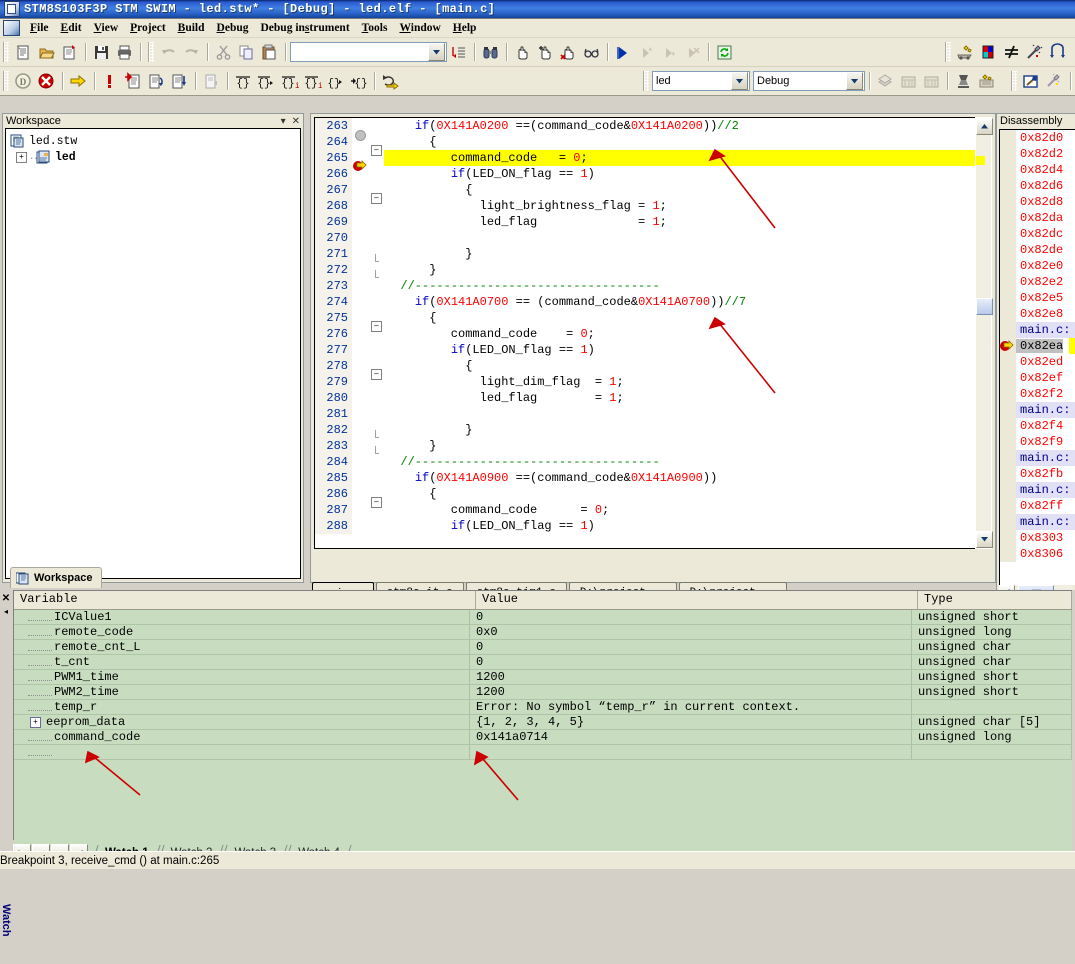 The height and width of the screenshot is (964, 1075). I want to click on breakpoint-toggle-icon: {}, so click(266, 81).